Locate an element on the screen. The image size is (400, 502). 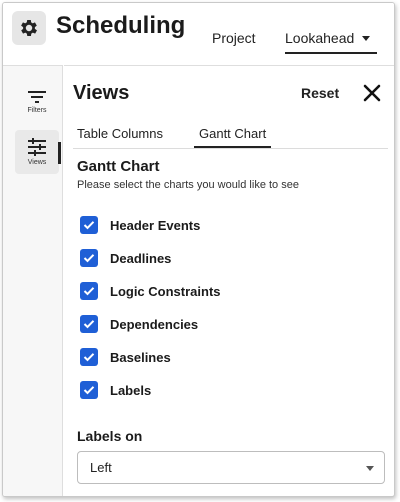
chevron-down-icon is located at coordinates (370, 468).